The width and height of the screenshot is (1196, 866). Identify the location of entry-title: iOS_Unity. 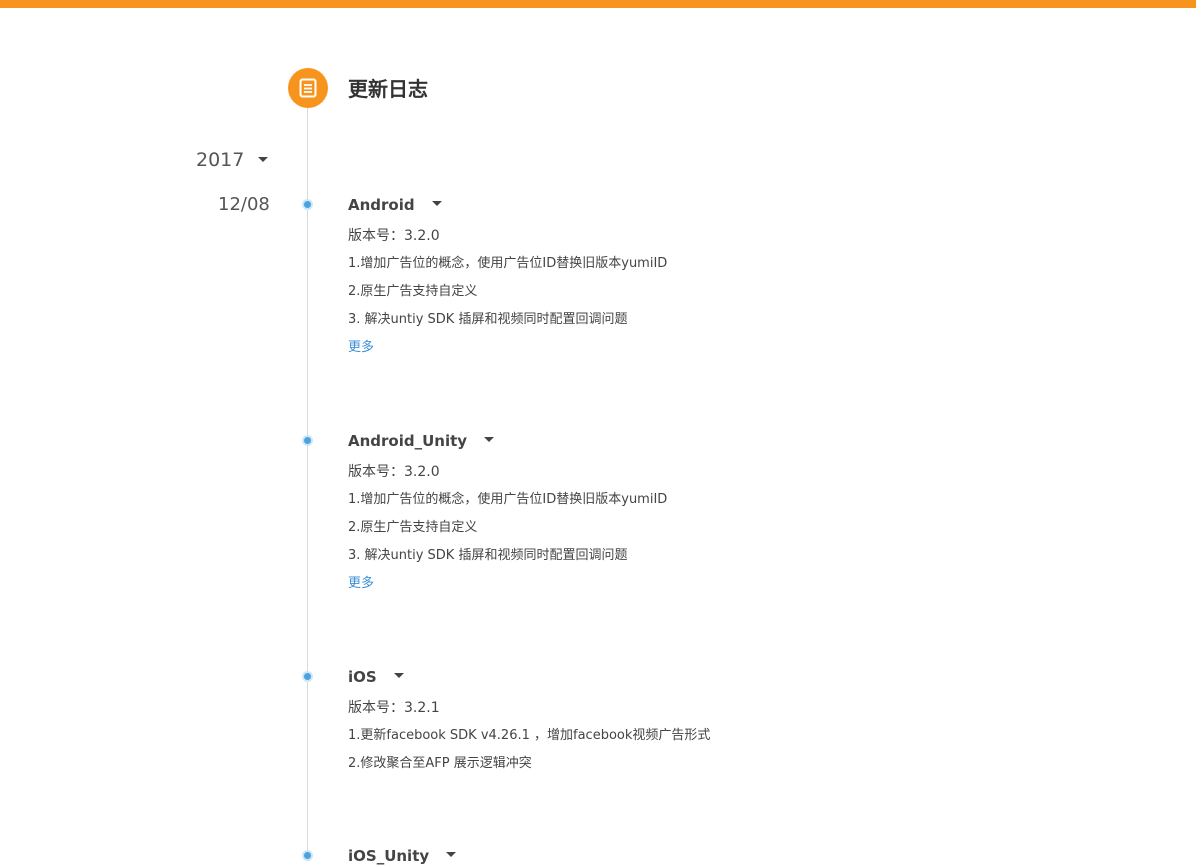
(388, 856).